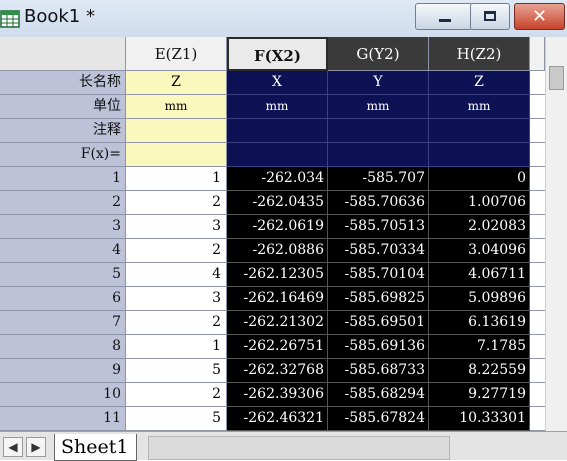  What do you see at coordinates (479, 131) in the screenshot?
I see `cell-h-comments` at bounding box center [479, 131].